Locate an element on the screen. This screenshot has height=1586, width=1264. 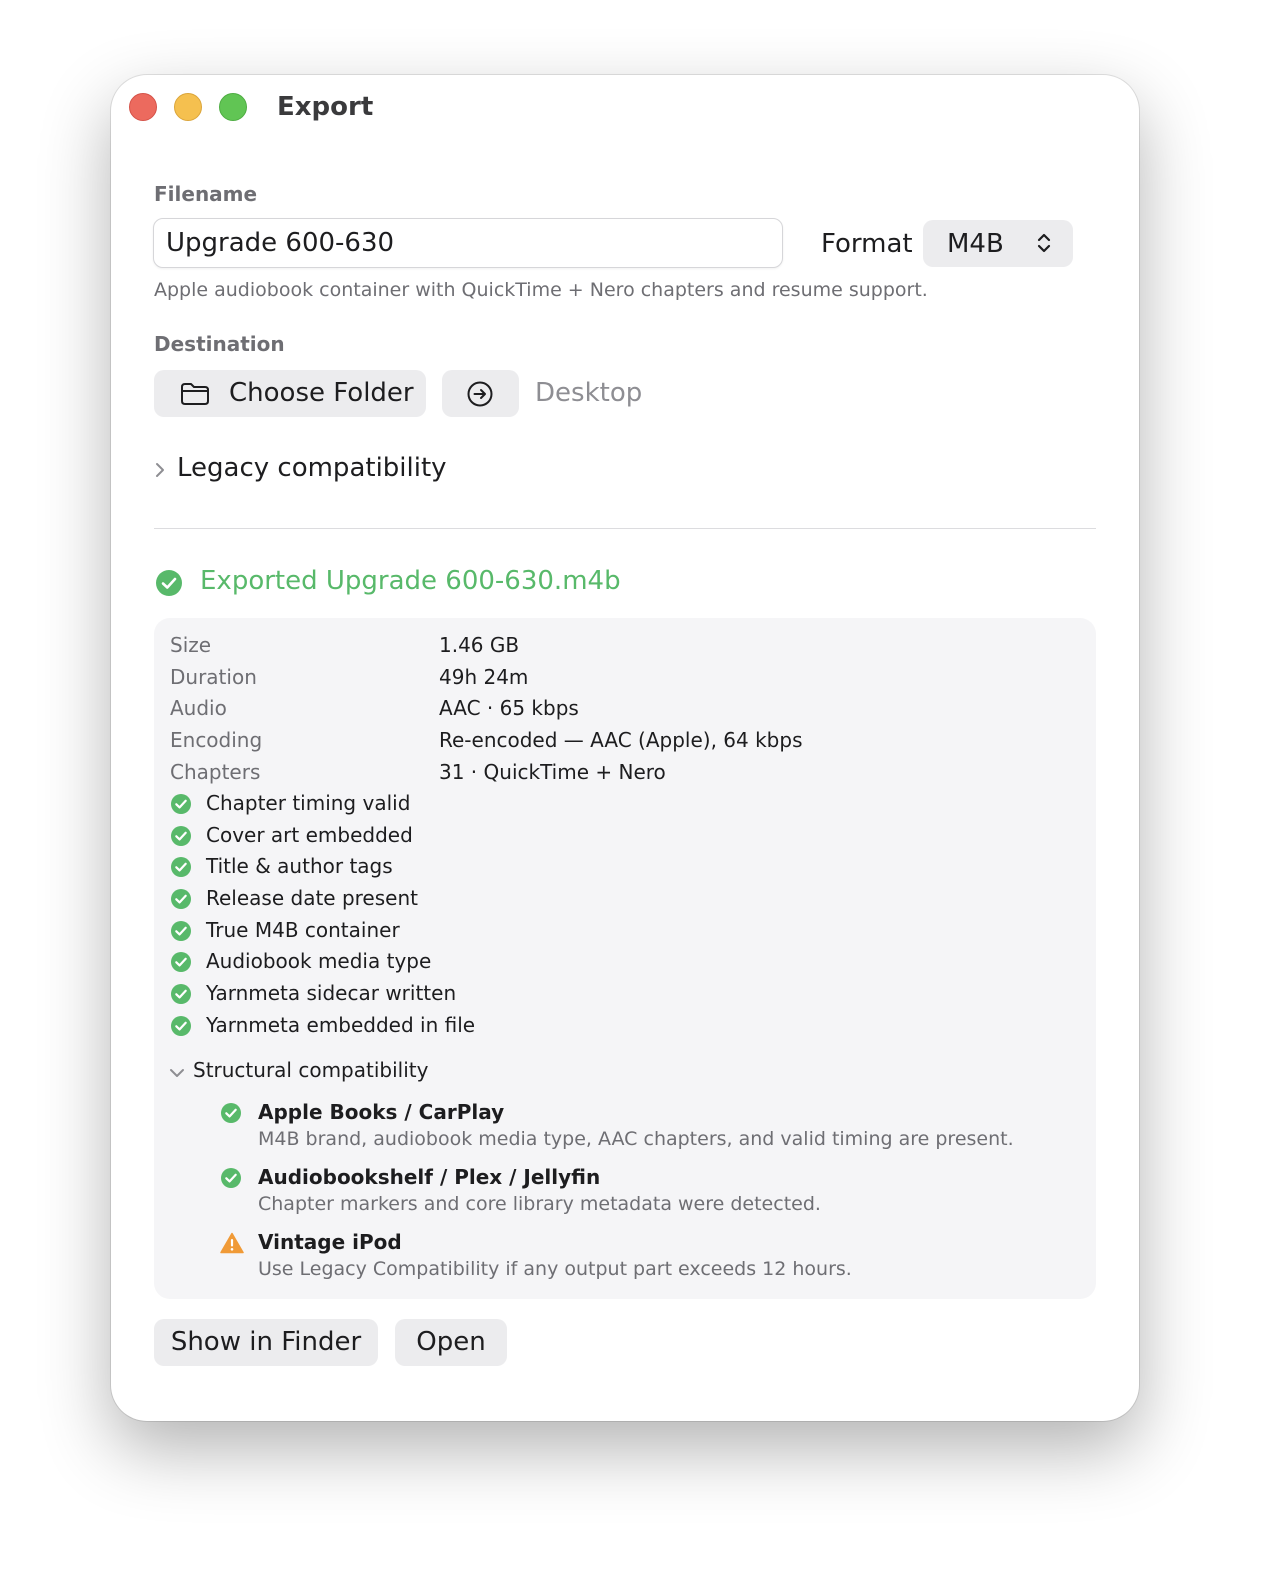
detail-value: 49h 24m is located at coordinates (484, 677).